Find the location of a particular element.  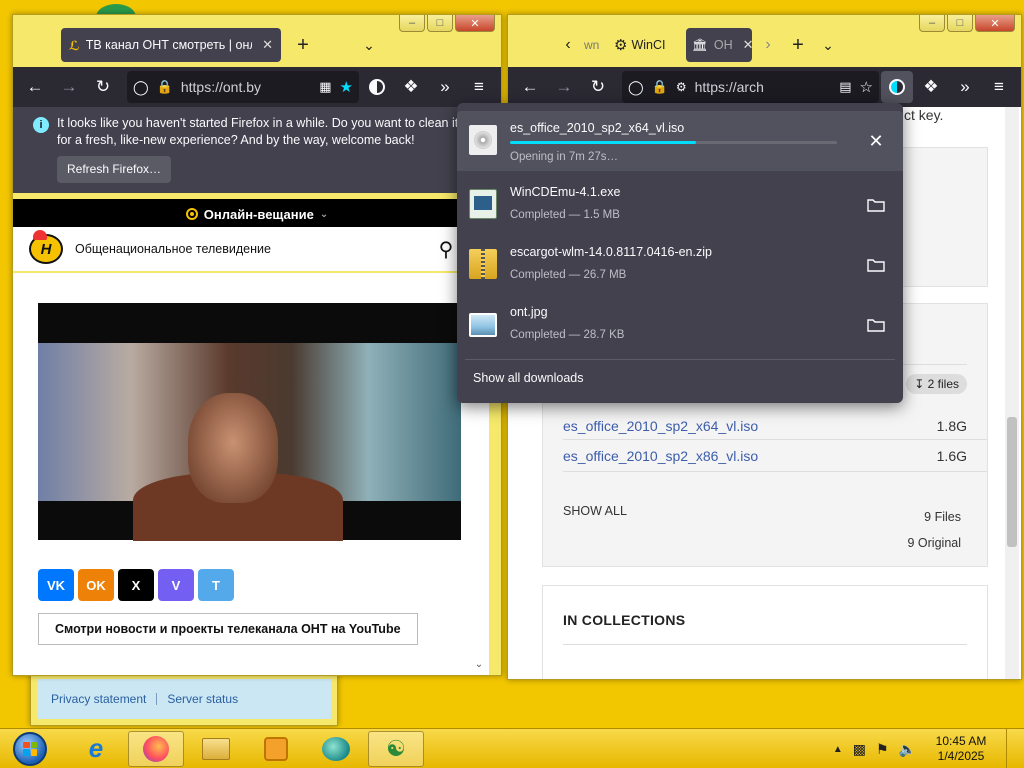

permissions-icon: ⚙ is located at coordinates (681, 87).